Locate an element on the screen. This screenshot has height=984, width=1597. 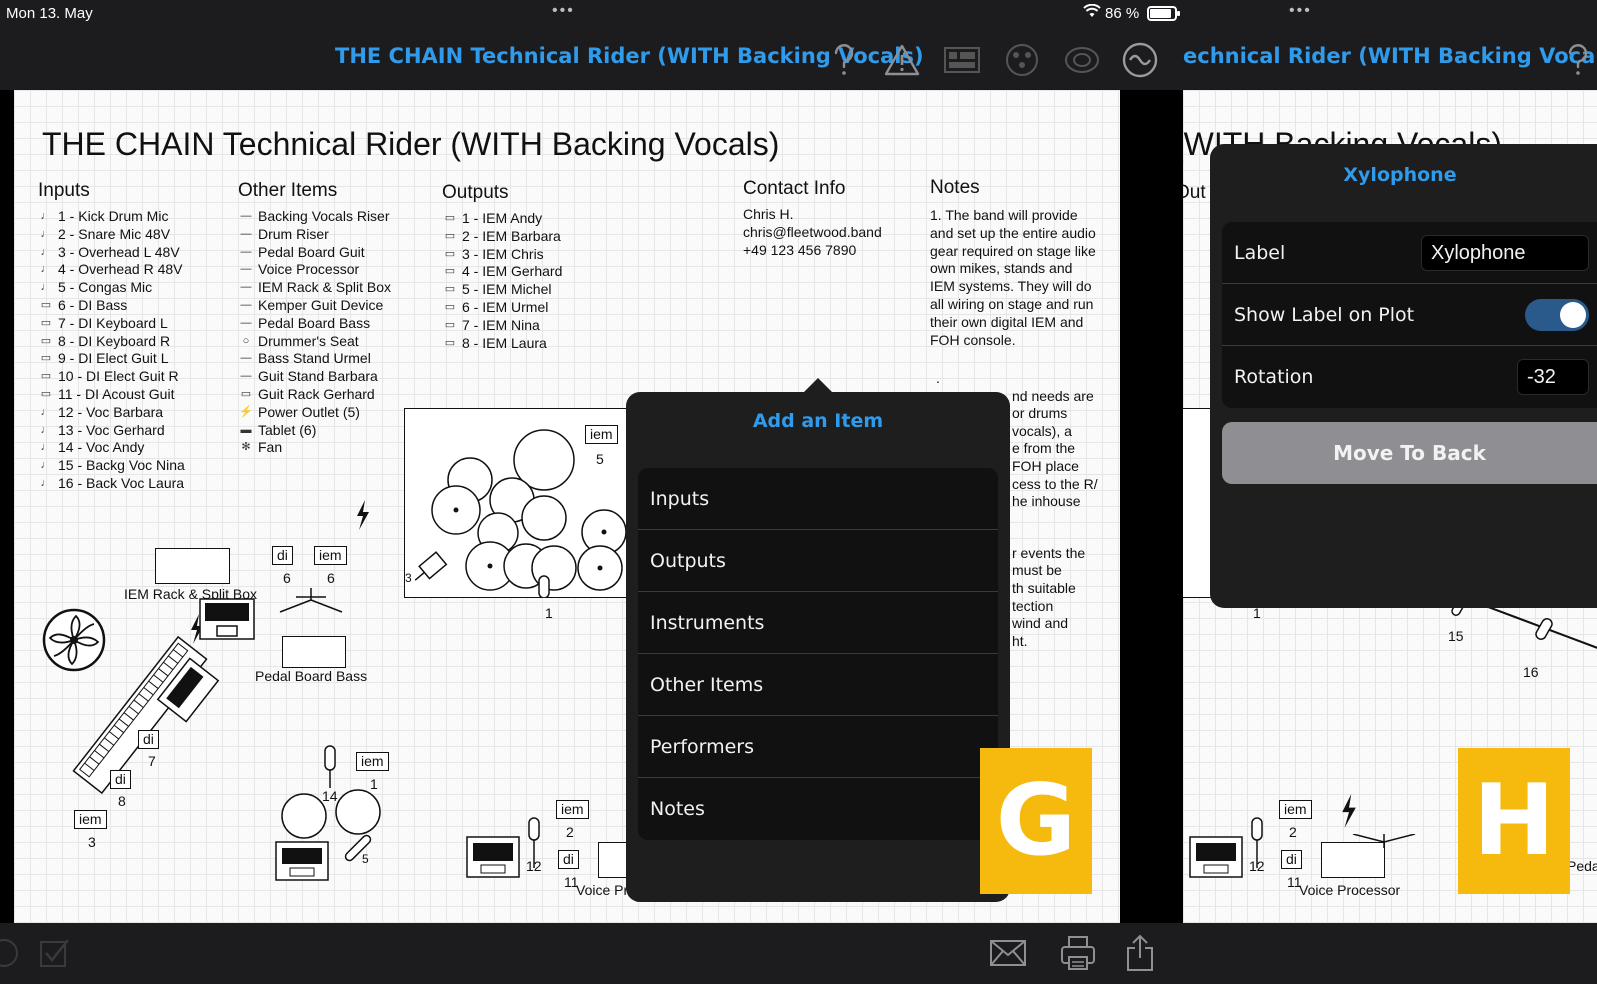
add-item-other-items: Other Items is located at coordinates (818, 685).